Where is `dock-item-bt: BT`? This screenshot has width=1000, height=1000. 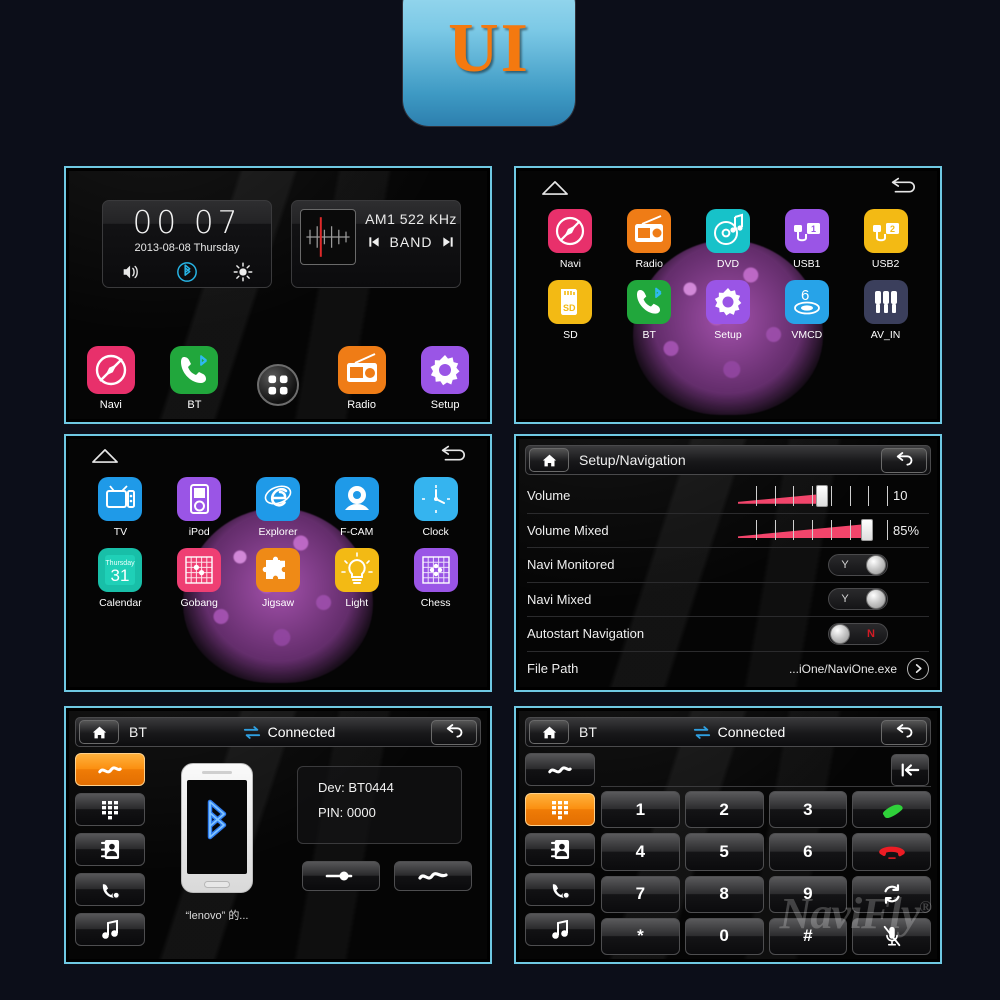 dock-item-bt: BT is located at coordinates (194, 378).